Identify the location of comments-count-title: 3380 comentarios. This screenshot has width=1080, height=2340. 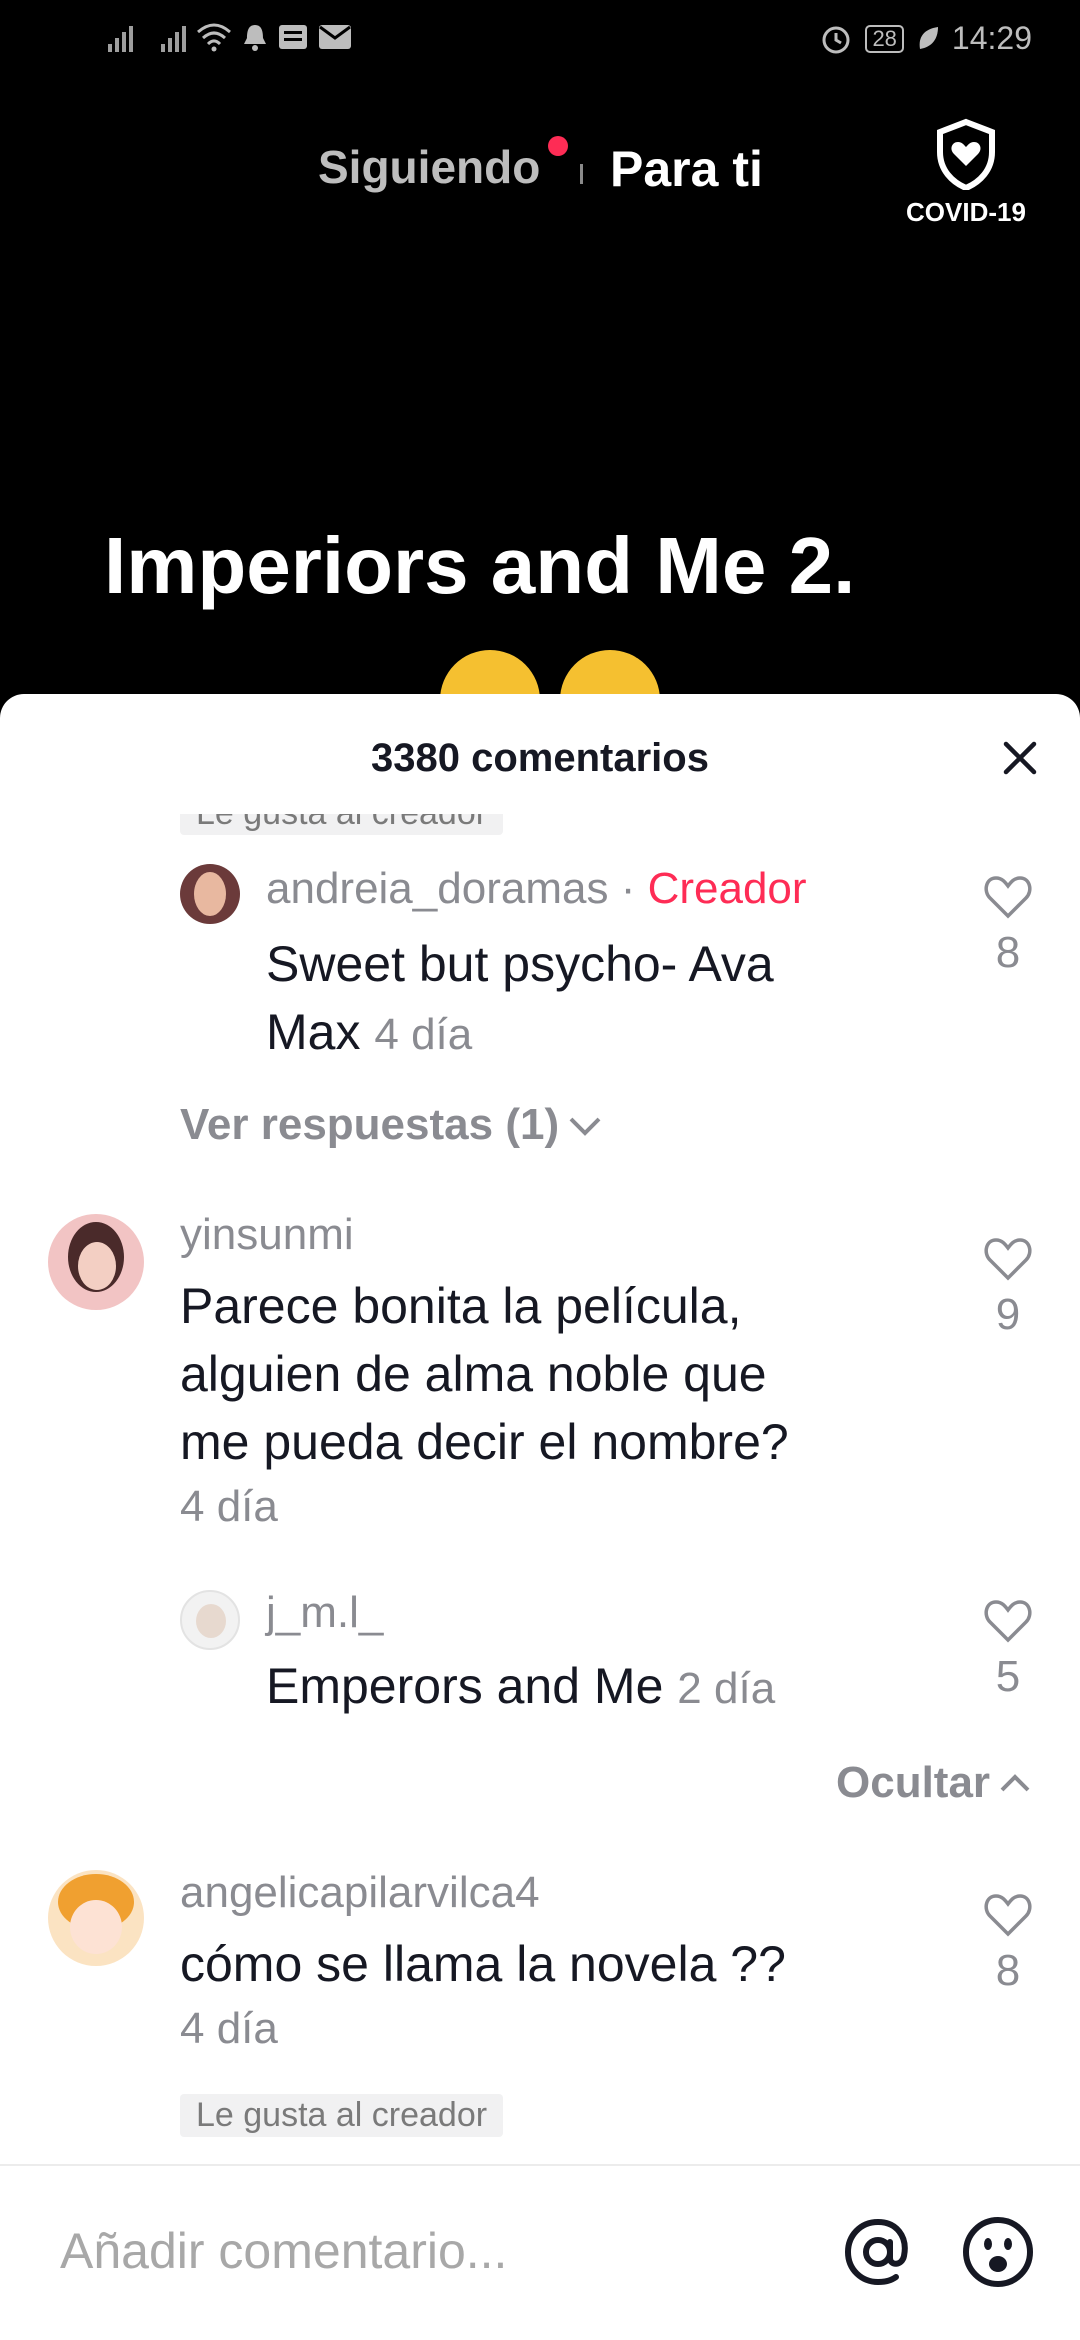
(540, 758).